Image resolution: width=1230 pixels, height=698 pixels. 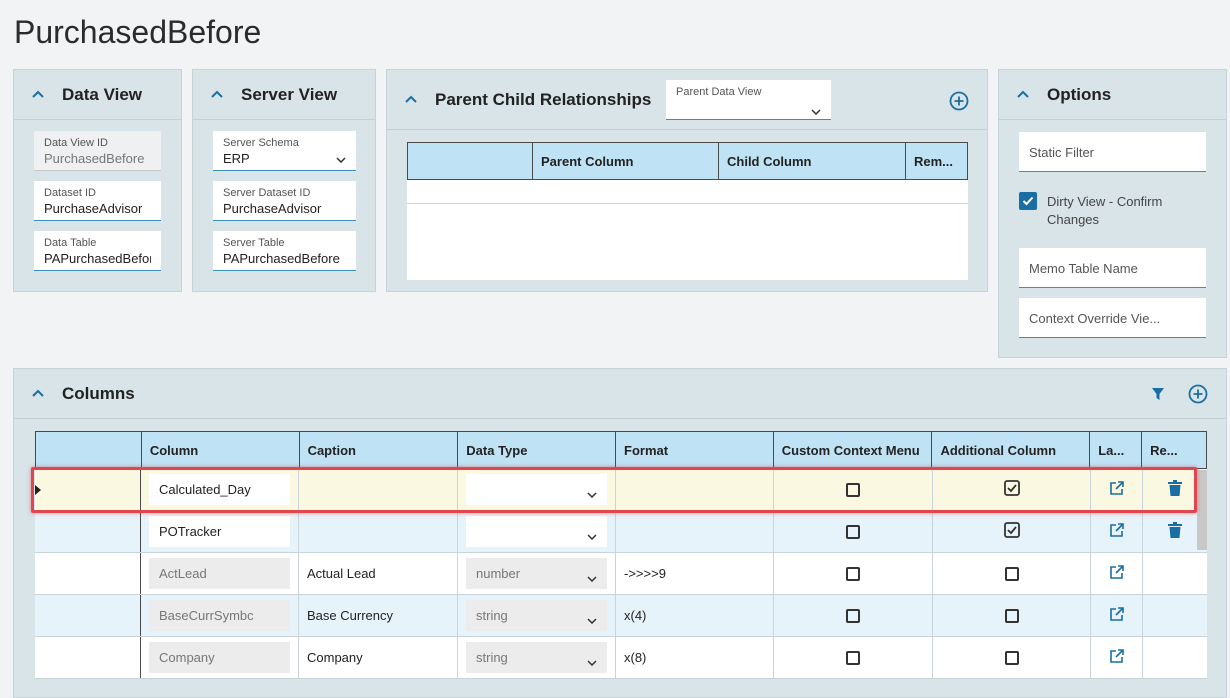 I want to click on server-table-field: Server Table PAPurchasedBefore, so click(x=284, y=251).